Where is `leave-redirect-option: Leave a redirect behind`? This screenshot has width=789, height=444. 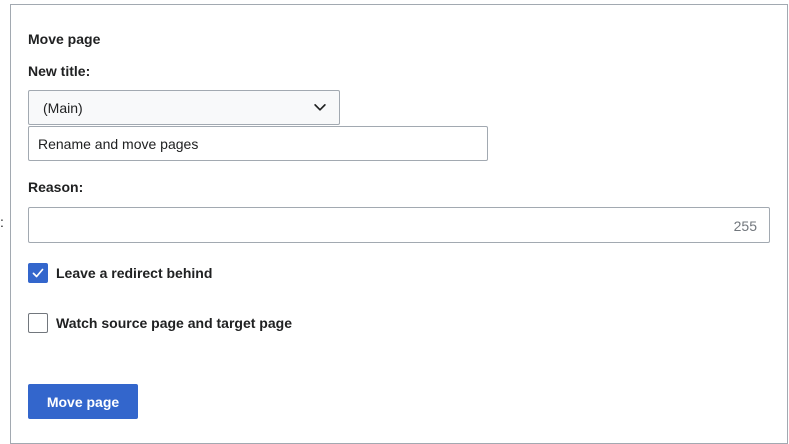 leave-redirect-option: Leave a redirect behind is located at coordinates (120, 273).